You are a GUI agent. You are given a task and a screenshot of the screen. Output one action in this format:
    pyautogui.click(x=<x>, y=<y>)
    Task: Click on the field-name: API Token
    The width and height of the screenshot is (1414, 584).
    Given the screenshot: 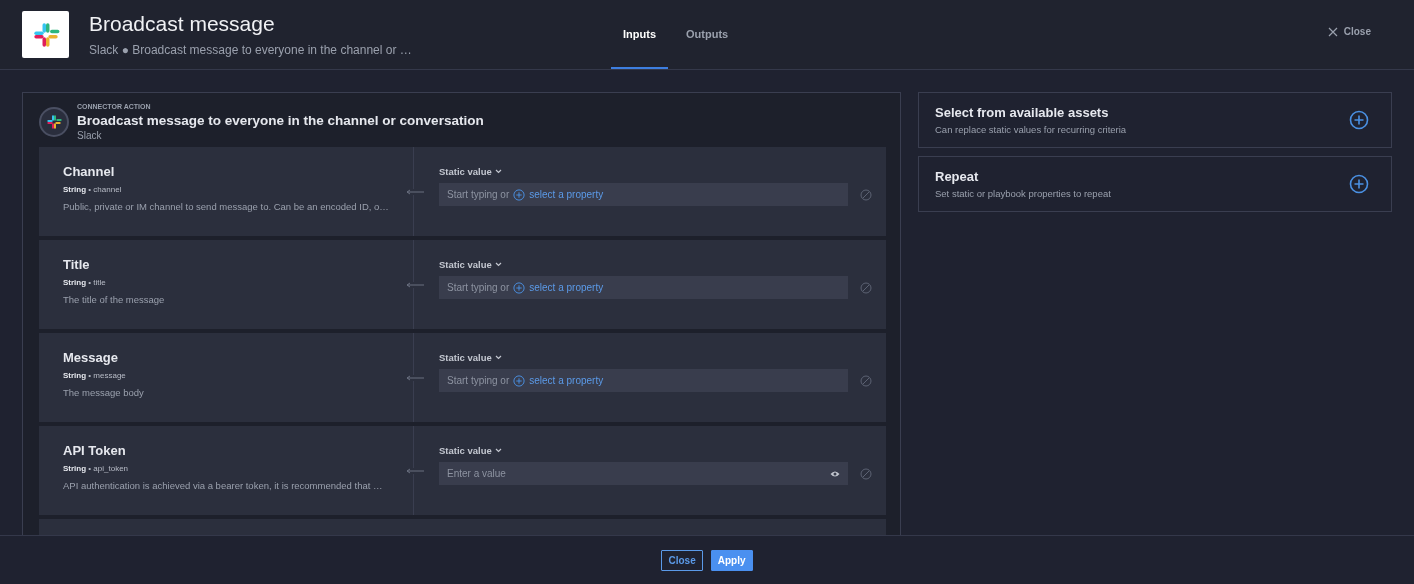 What is the action you would take?
    pyautogui.click(x=95, y=450)
    